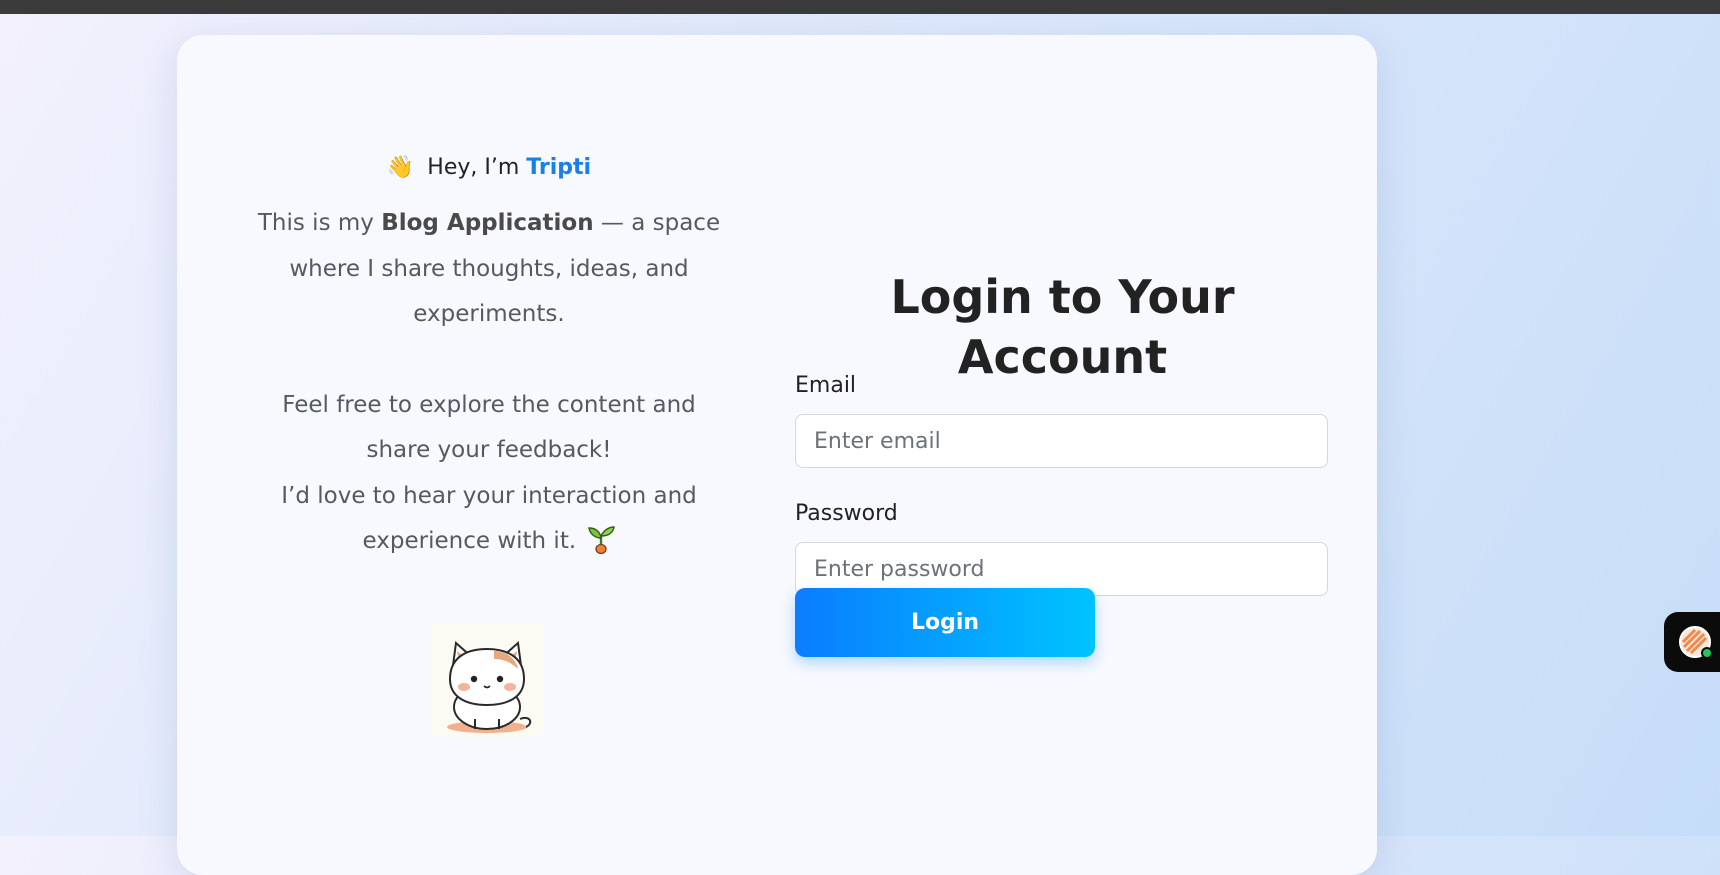 This screenshot has height=875, width=1720. What do you see at coordinates (1062, 327) in the screenshot?
I see `login-title: Login to Your Account` at bounding box center [1062, 327].